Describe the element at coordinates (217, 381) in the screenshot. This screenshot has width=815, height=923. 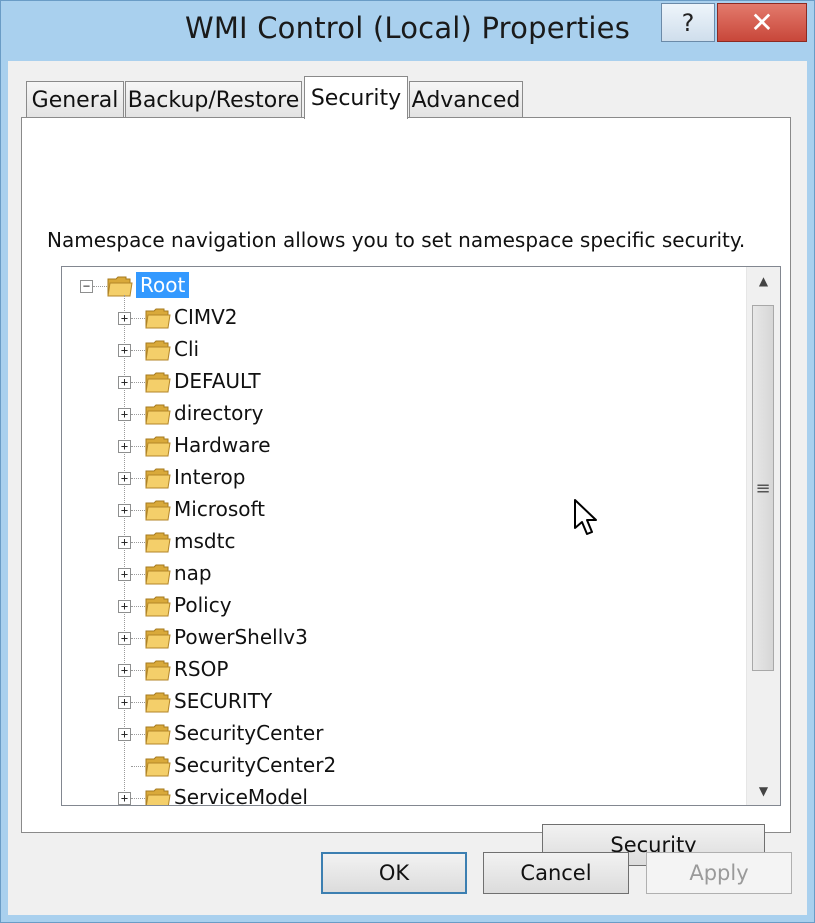
I see `tree-item-label: DEFAULT` at that location.